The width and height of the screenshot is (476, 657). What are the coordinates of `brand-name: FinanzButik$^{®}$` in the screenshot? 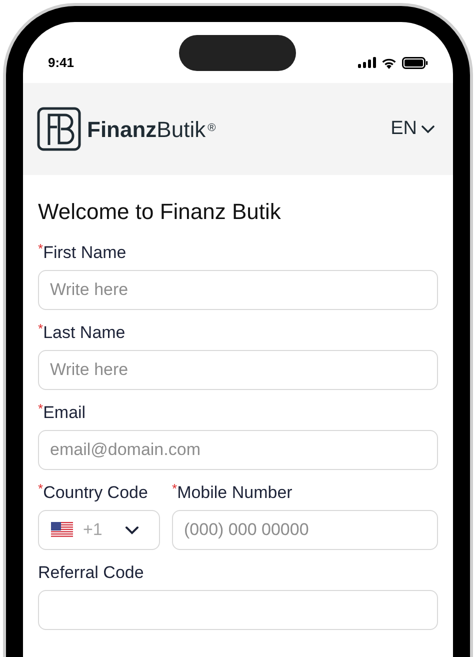 It's located at (151, 130).